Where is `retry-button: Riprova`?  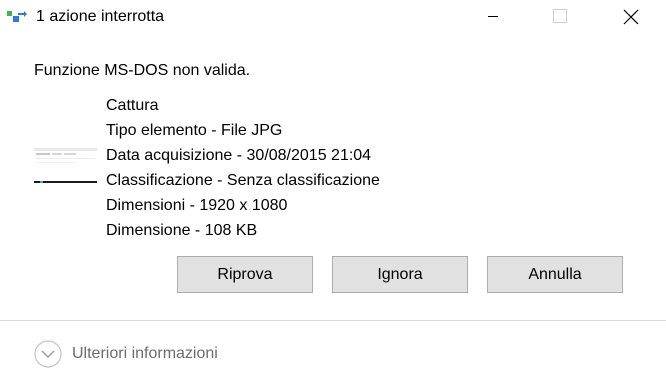
retry-button: Riprova is located at coordinates (245, 274).